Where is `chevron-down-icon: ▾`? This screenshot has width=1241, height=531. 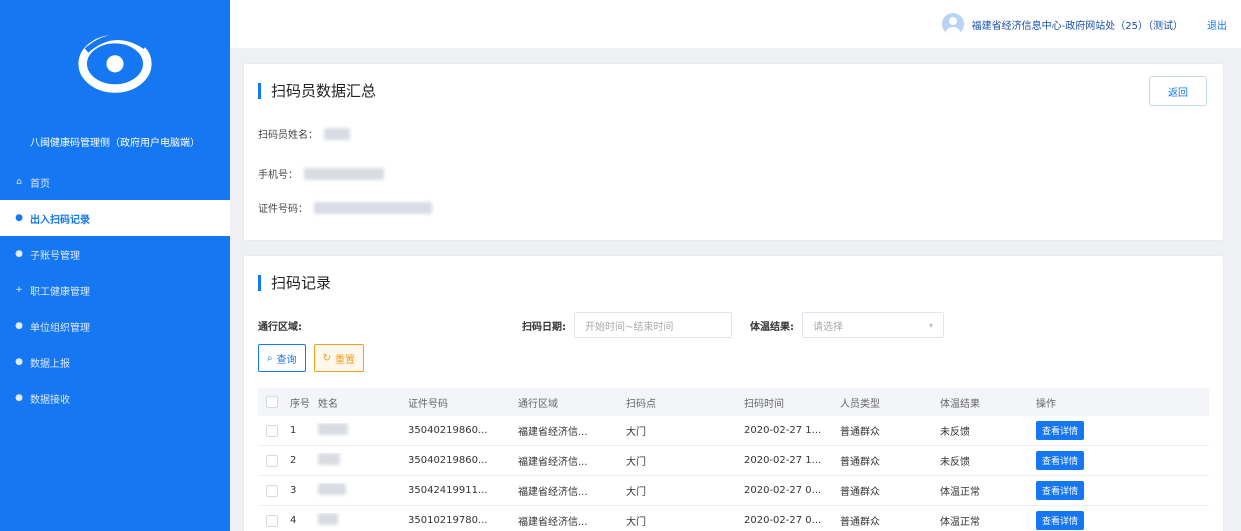 chevron-down-icon: ▾ is located at coordinates (930, 325).